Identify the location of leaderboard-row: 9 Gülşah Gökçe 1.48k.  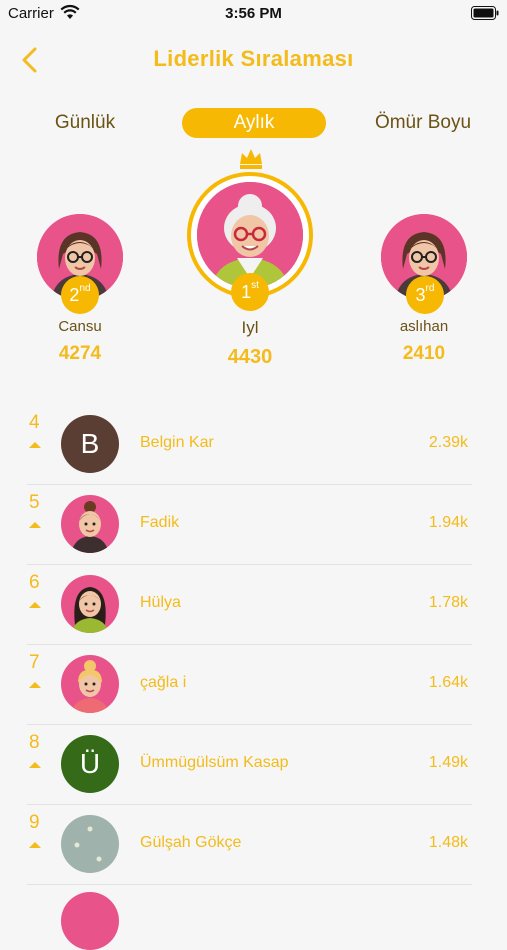
(249, 844).